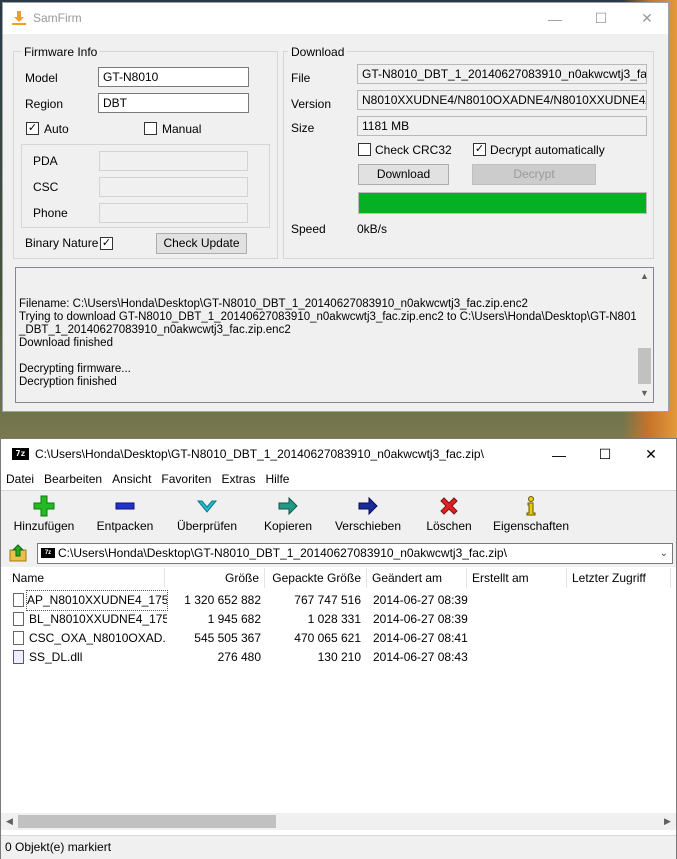 The height and width of the screenshot is (859, 677). What do you see at coordinates (364, 149) in the screenshot?
I see `check-crc32-checkbox` at bounding box center [364, 149].